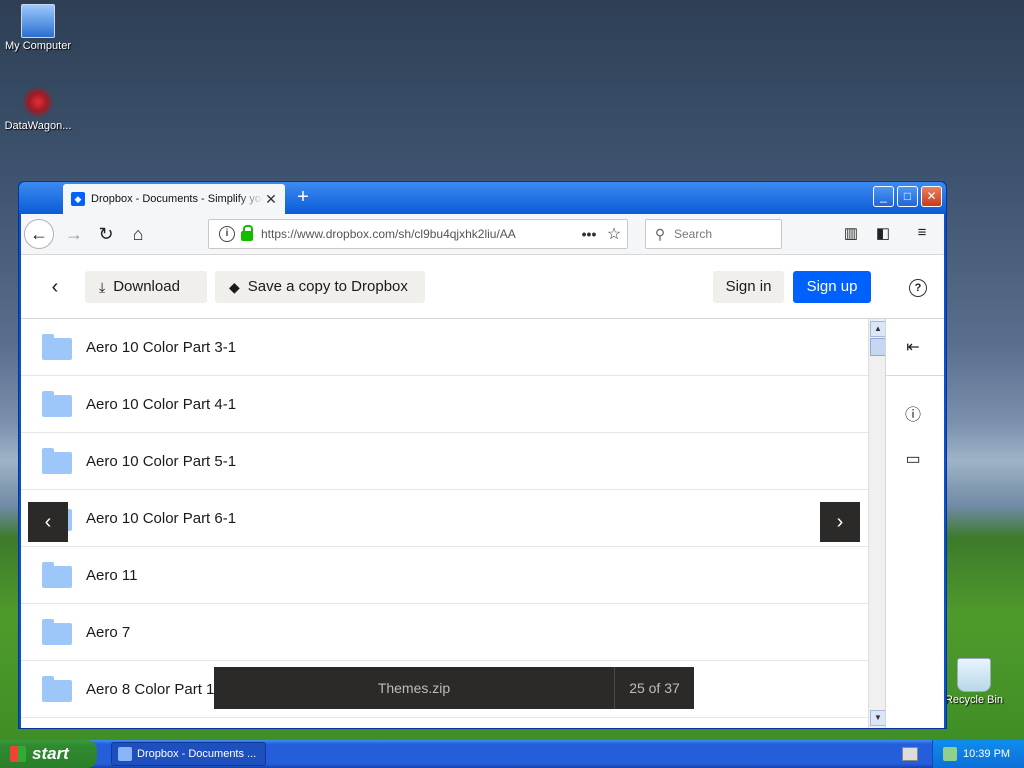  What do you see at coordinates (878, 329) in the screenshot?
I see `scroll-up-icon: ▲` at bounding box center [878, 329].